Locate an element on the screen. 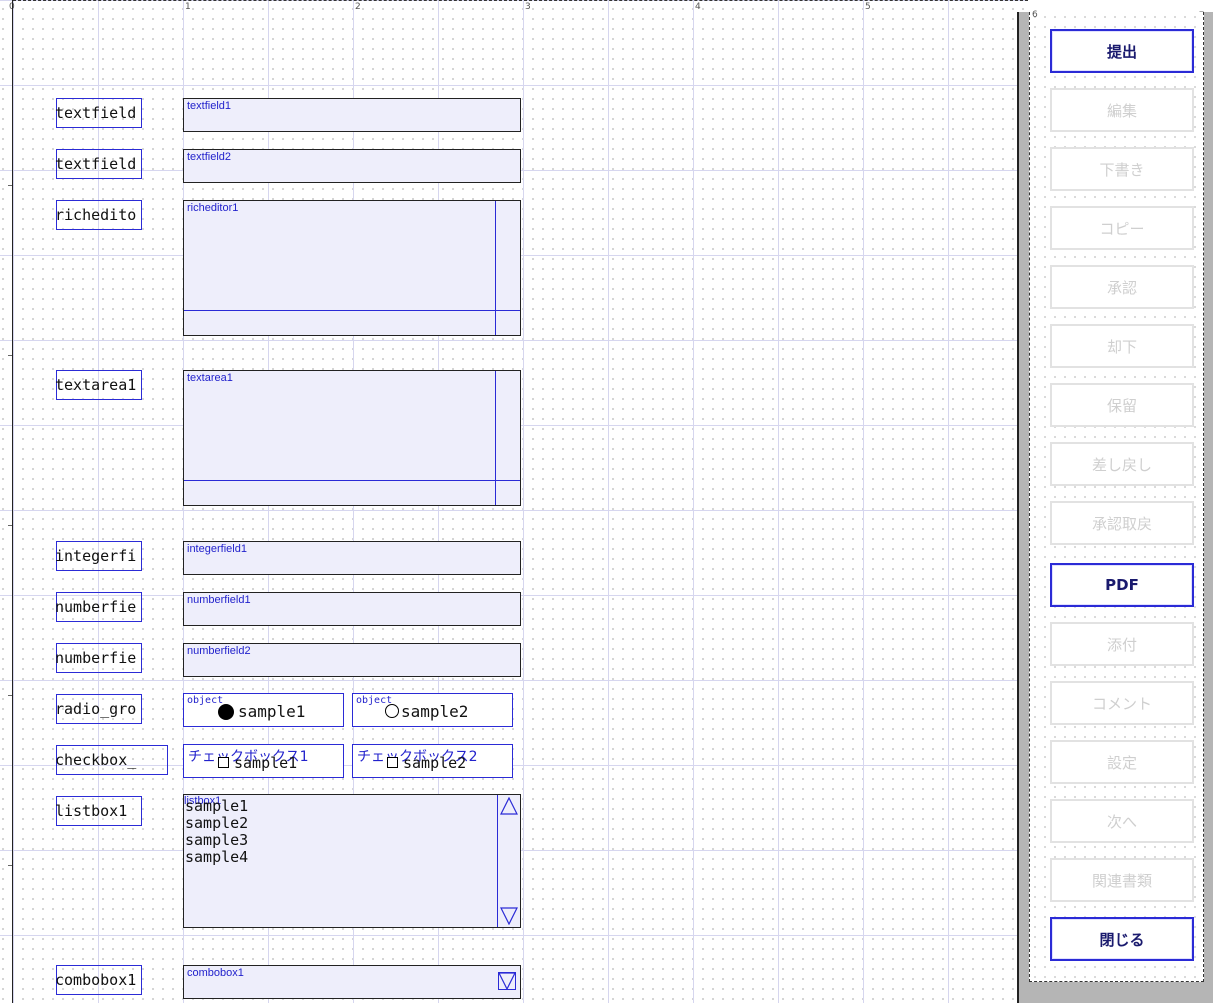 The height and width of the screenshot is (1003, 1213). settings-button: 設定 is located at coordinates (1122, 762).